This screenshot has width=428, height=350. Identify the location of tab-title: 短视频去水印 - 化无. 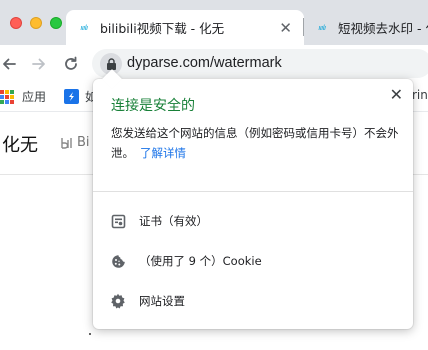
(383, 28).